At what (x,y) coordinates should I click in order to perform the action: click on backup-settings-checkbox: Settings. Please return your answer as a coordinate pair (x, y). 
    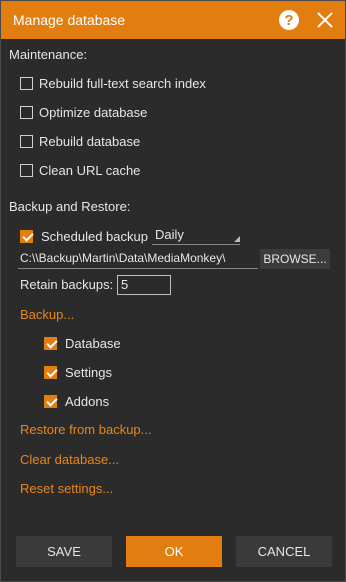
    Looking at the image, I should click on (78, 372).